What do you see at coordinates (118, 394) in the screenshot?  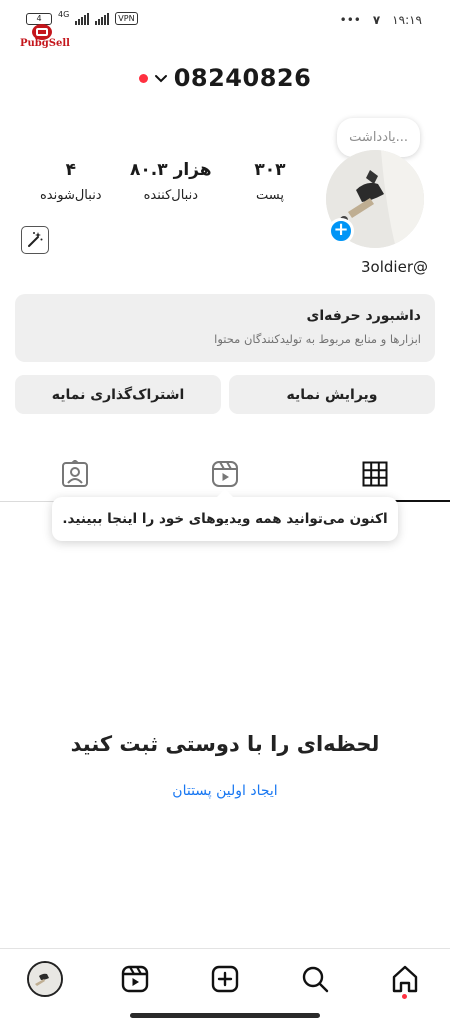 I see `share-profile-button: اشتراک‌گذاری نمایه` at bounding box center [118, 394].